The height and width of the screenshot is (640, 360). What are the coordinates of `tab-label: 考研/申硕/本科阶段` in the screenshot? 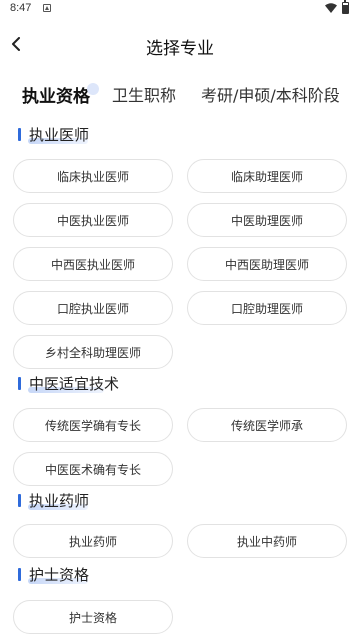 It's located at (270, 95).